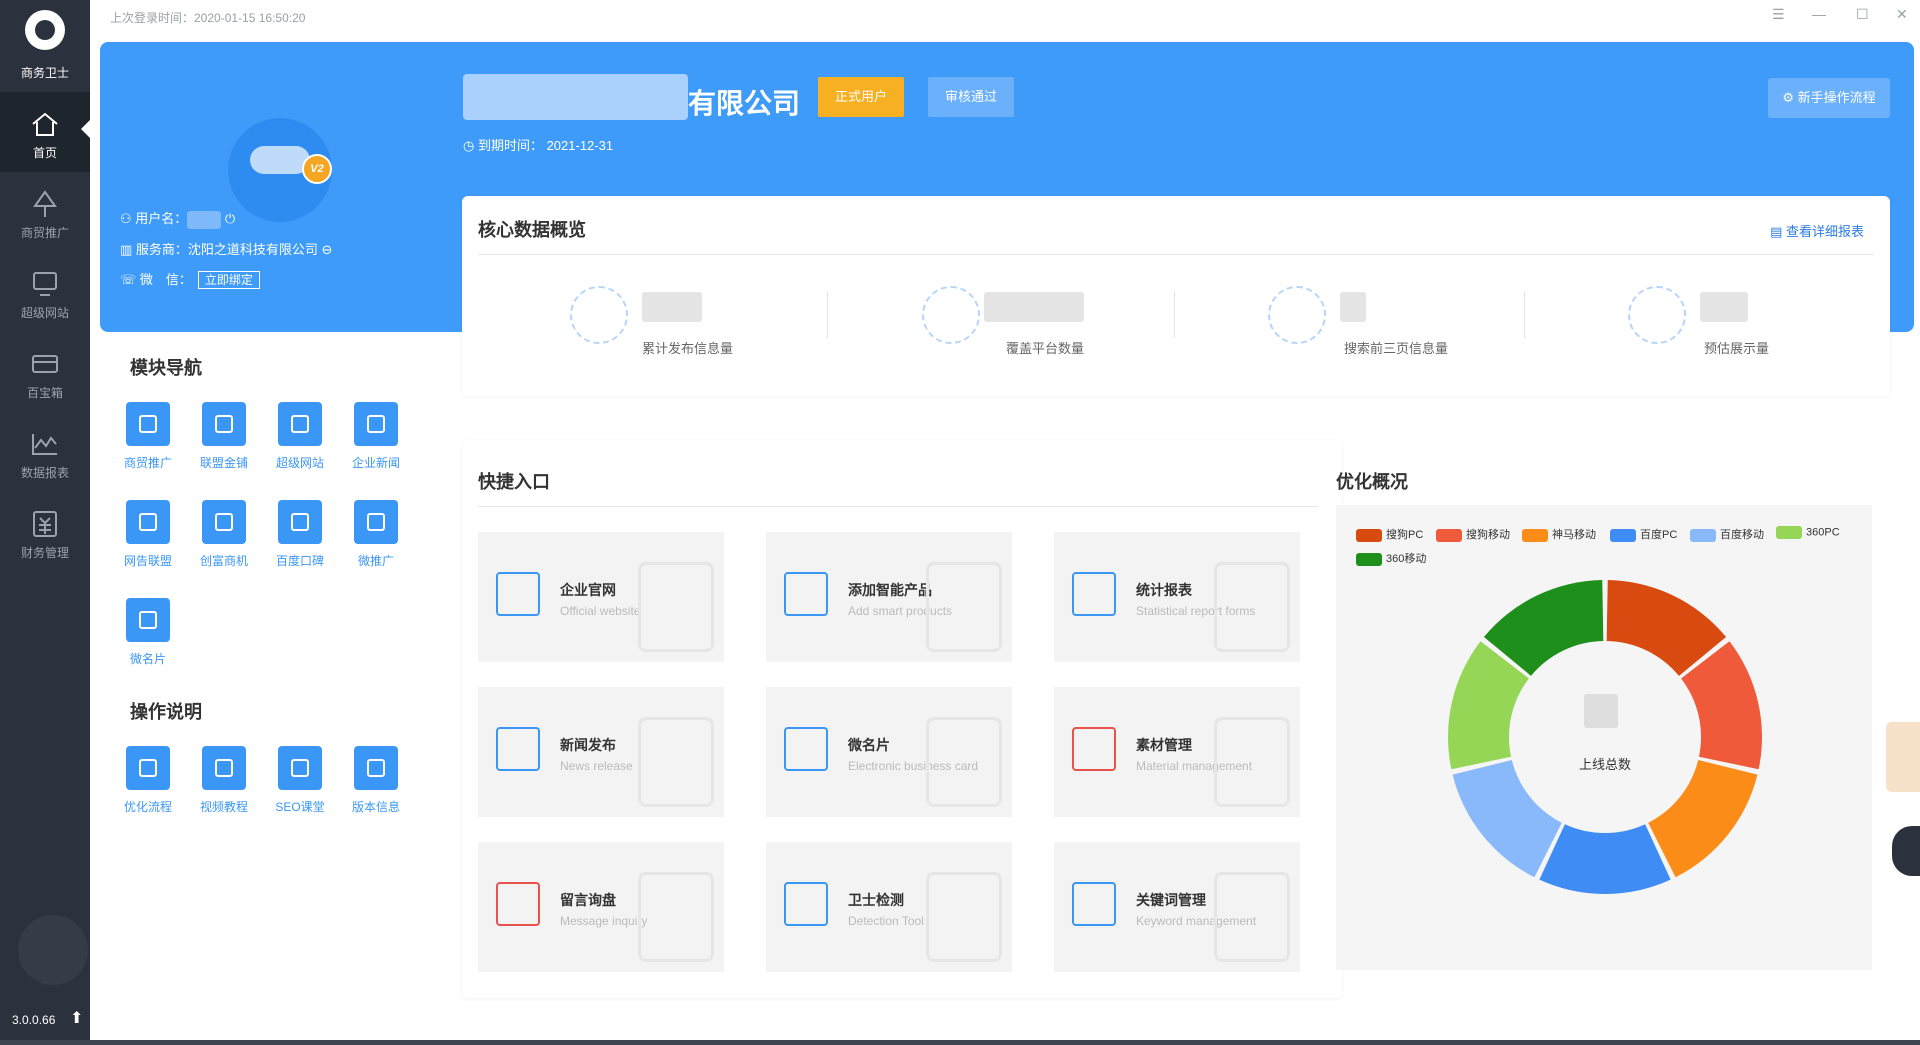 The width and height of the screenshot is (1920, 1045). I want to click on company-name-redacted, so click(575, 97).